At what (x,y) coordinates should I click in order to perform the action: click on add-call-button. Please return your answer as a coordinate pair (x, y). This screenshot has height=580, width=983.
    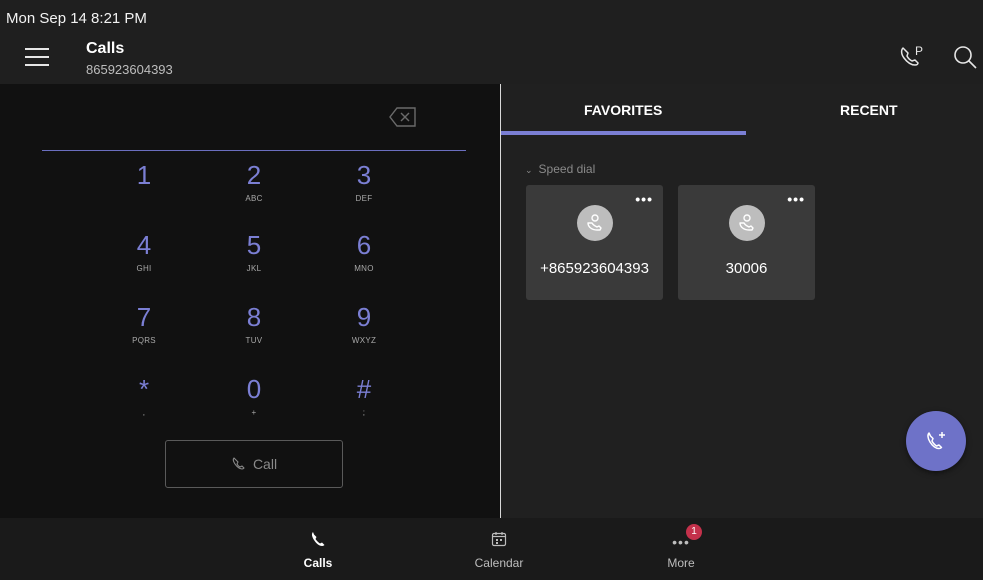
    Looking at the image, I should click on (936, 441).